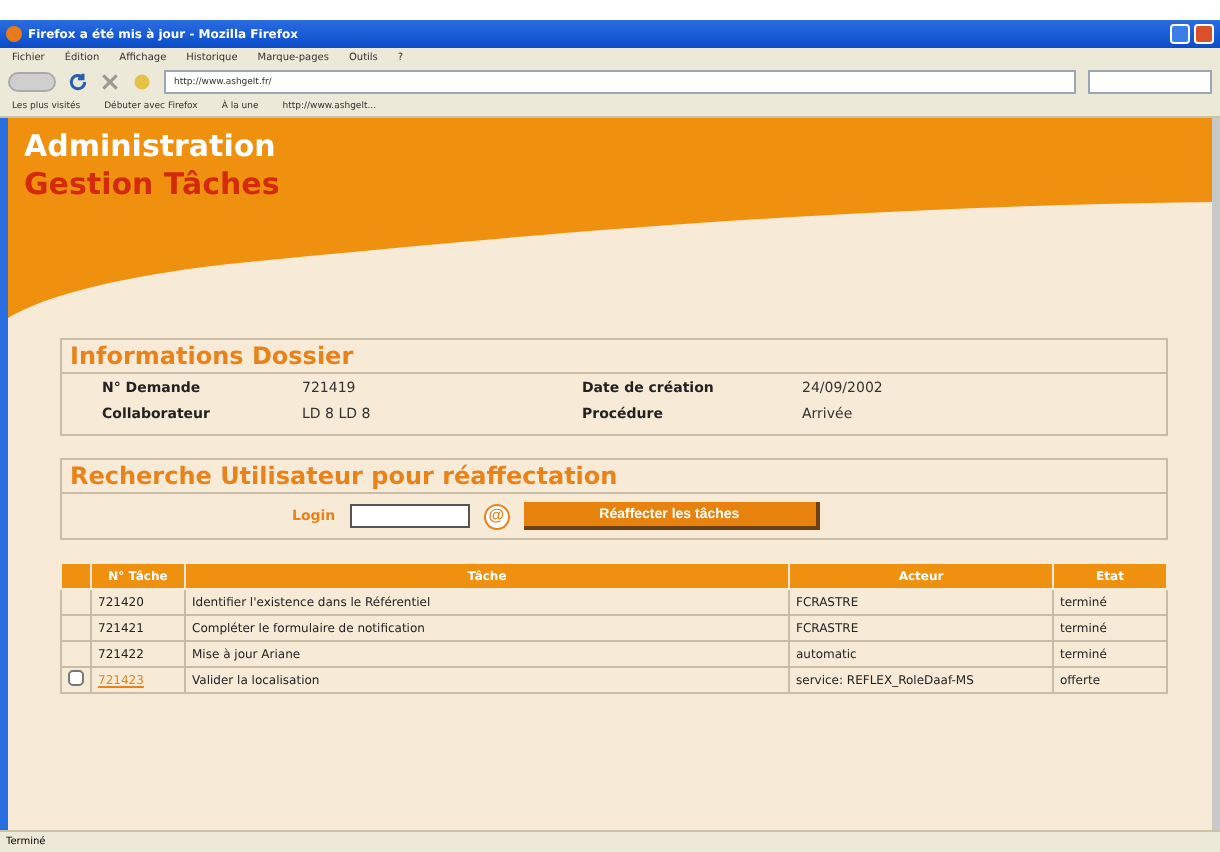  What do you see at coordinates (110, 82) in the screenshot?
I see `stop-icon` at bounding box center [110, 82].